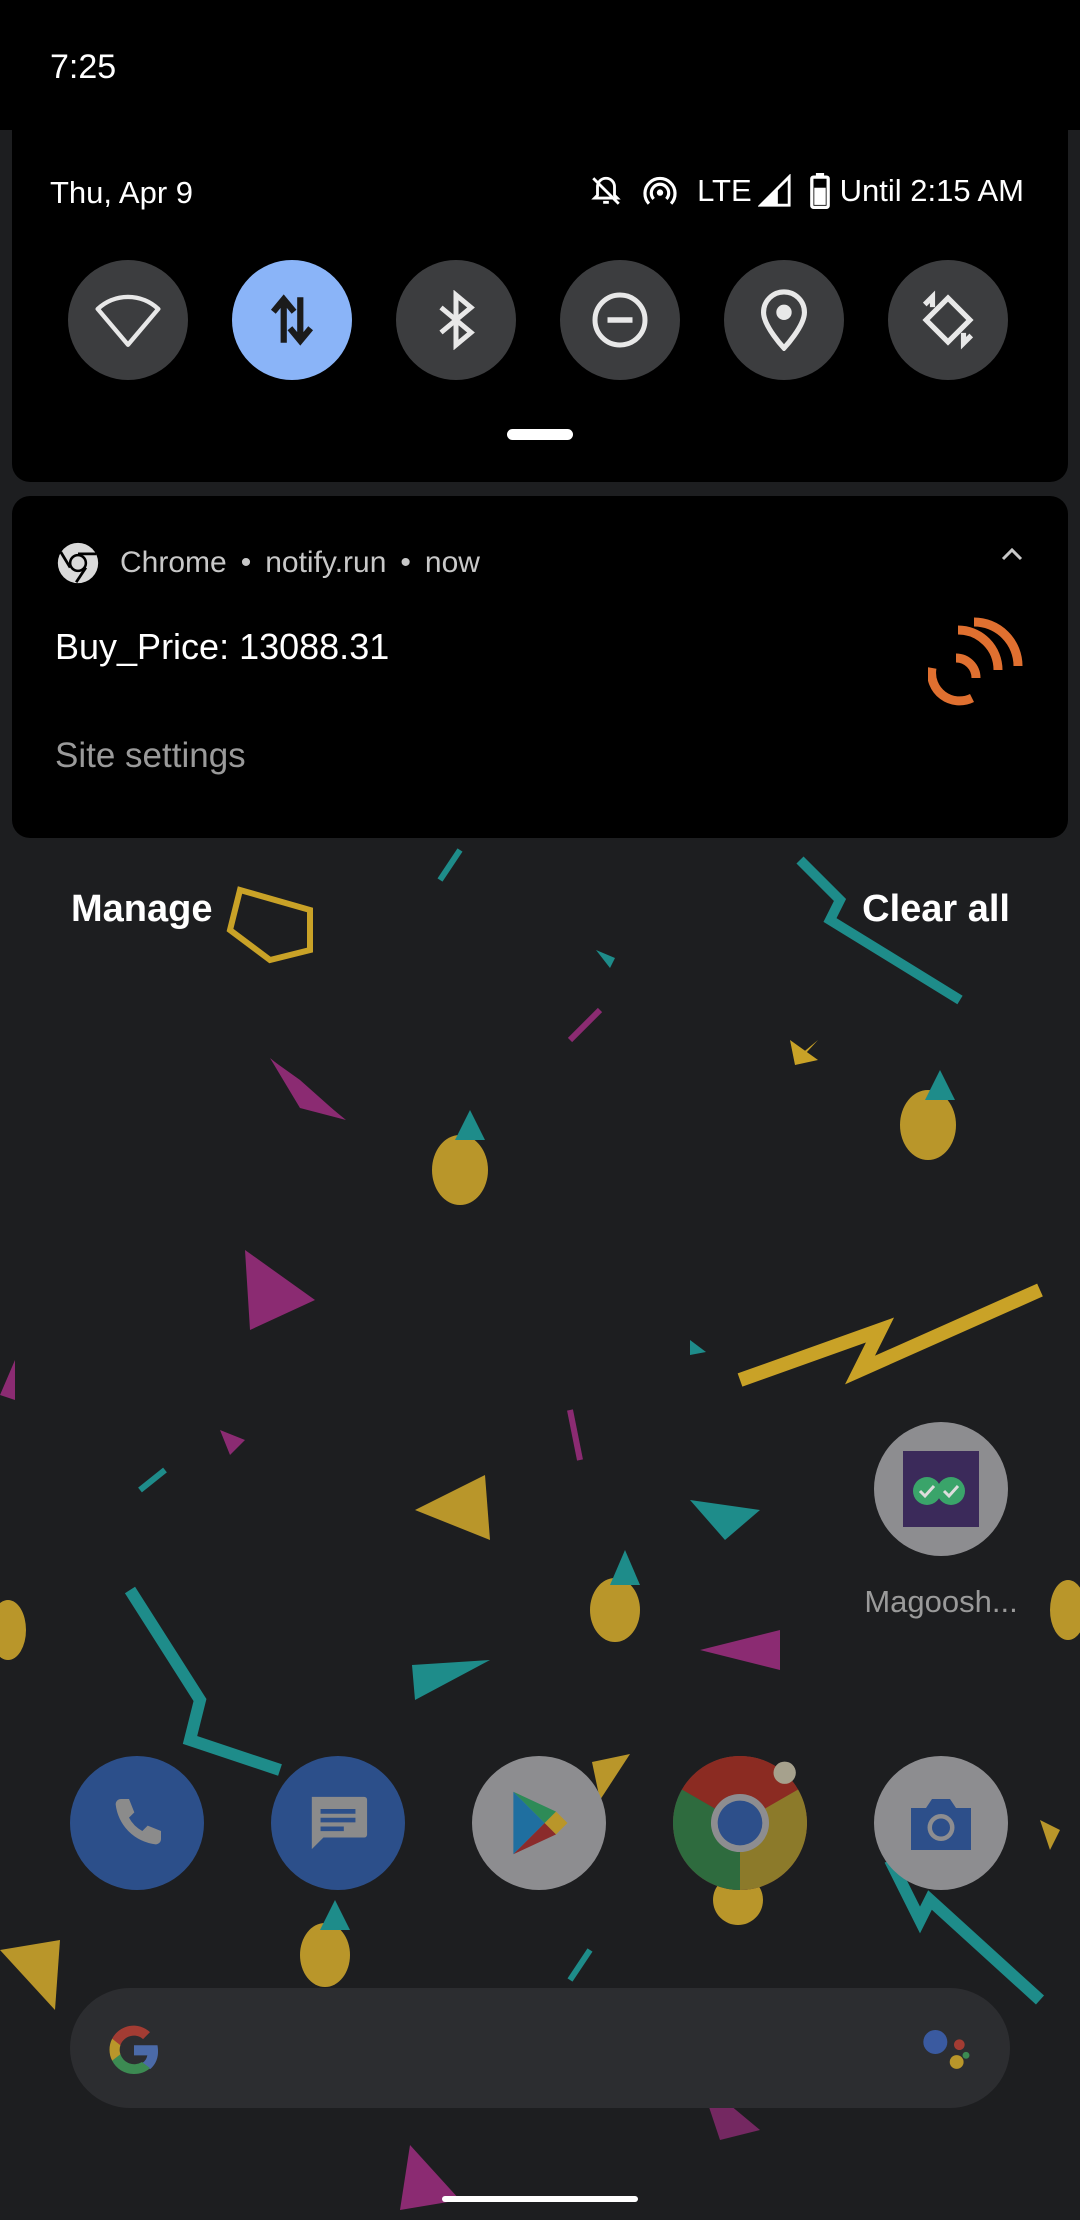 Image resolution: width=1080 pixels, height=2220 pixels. I want to click on qs-date: Thu, Apr 9, so click(122, 192).